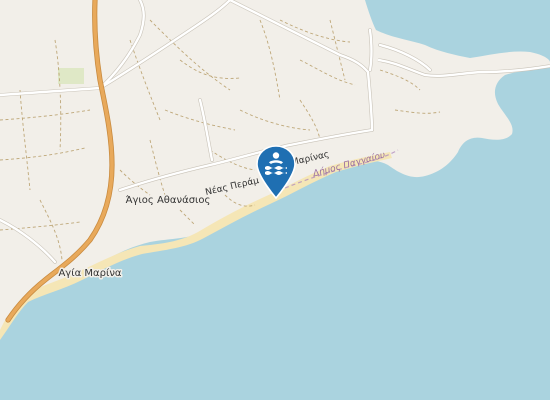 The width and height of the screenshot is (550, 400). What do you see at coordinates (89, 273) in the screenshot?
I see `label-agia-marina: Αγία Μαρίνα` at bounding box center [89, 273].